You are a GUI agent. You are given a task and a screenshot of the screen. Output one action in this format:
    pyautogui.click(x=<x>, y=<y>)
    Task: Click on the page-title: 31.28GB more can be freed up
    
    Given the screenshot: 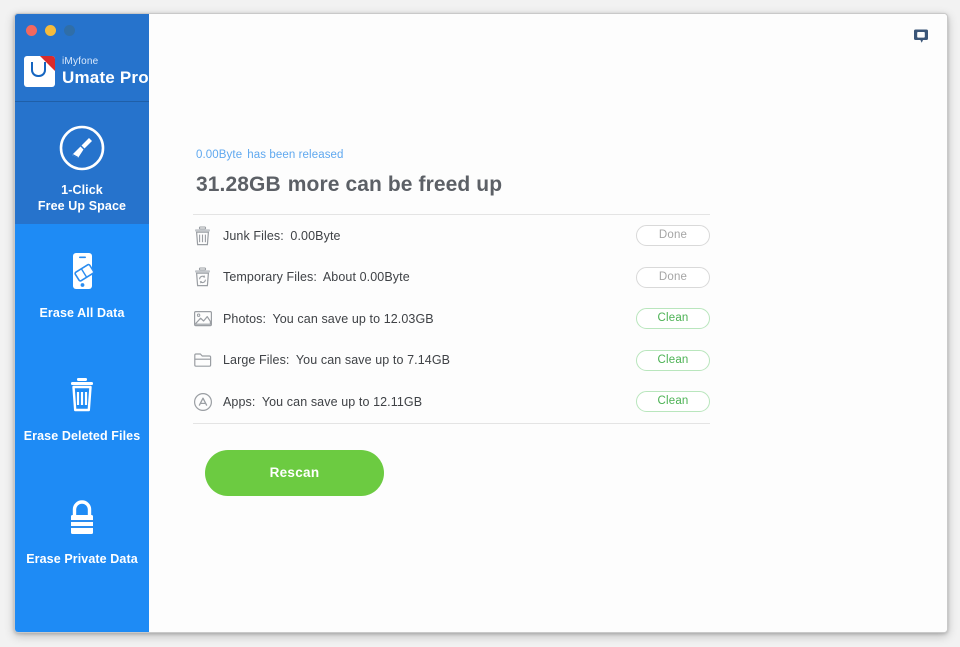 What is the action you would take?
    pyautogui.click(x=453, y=185)
    